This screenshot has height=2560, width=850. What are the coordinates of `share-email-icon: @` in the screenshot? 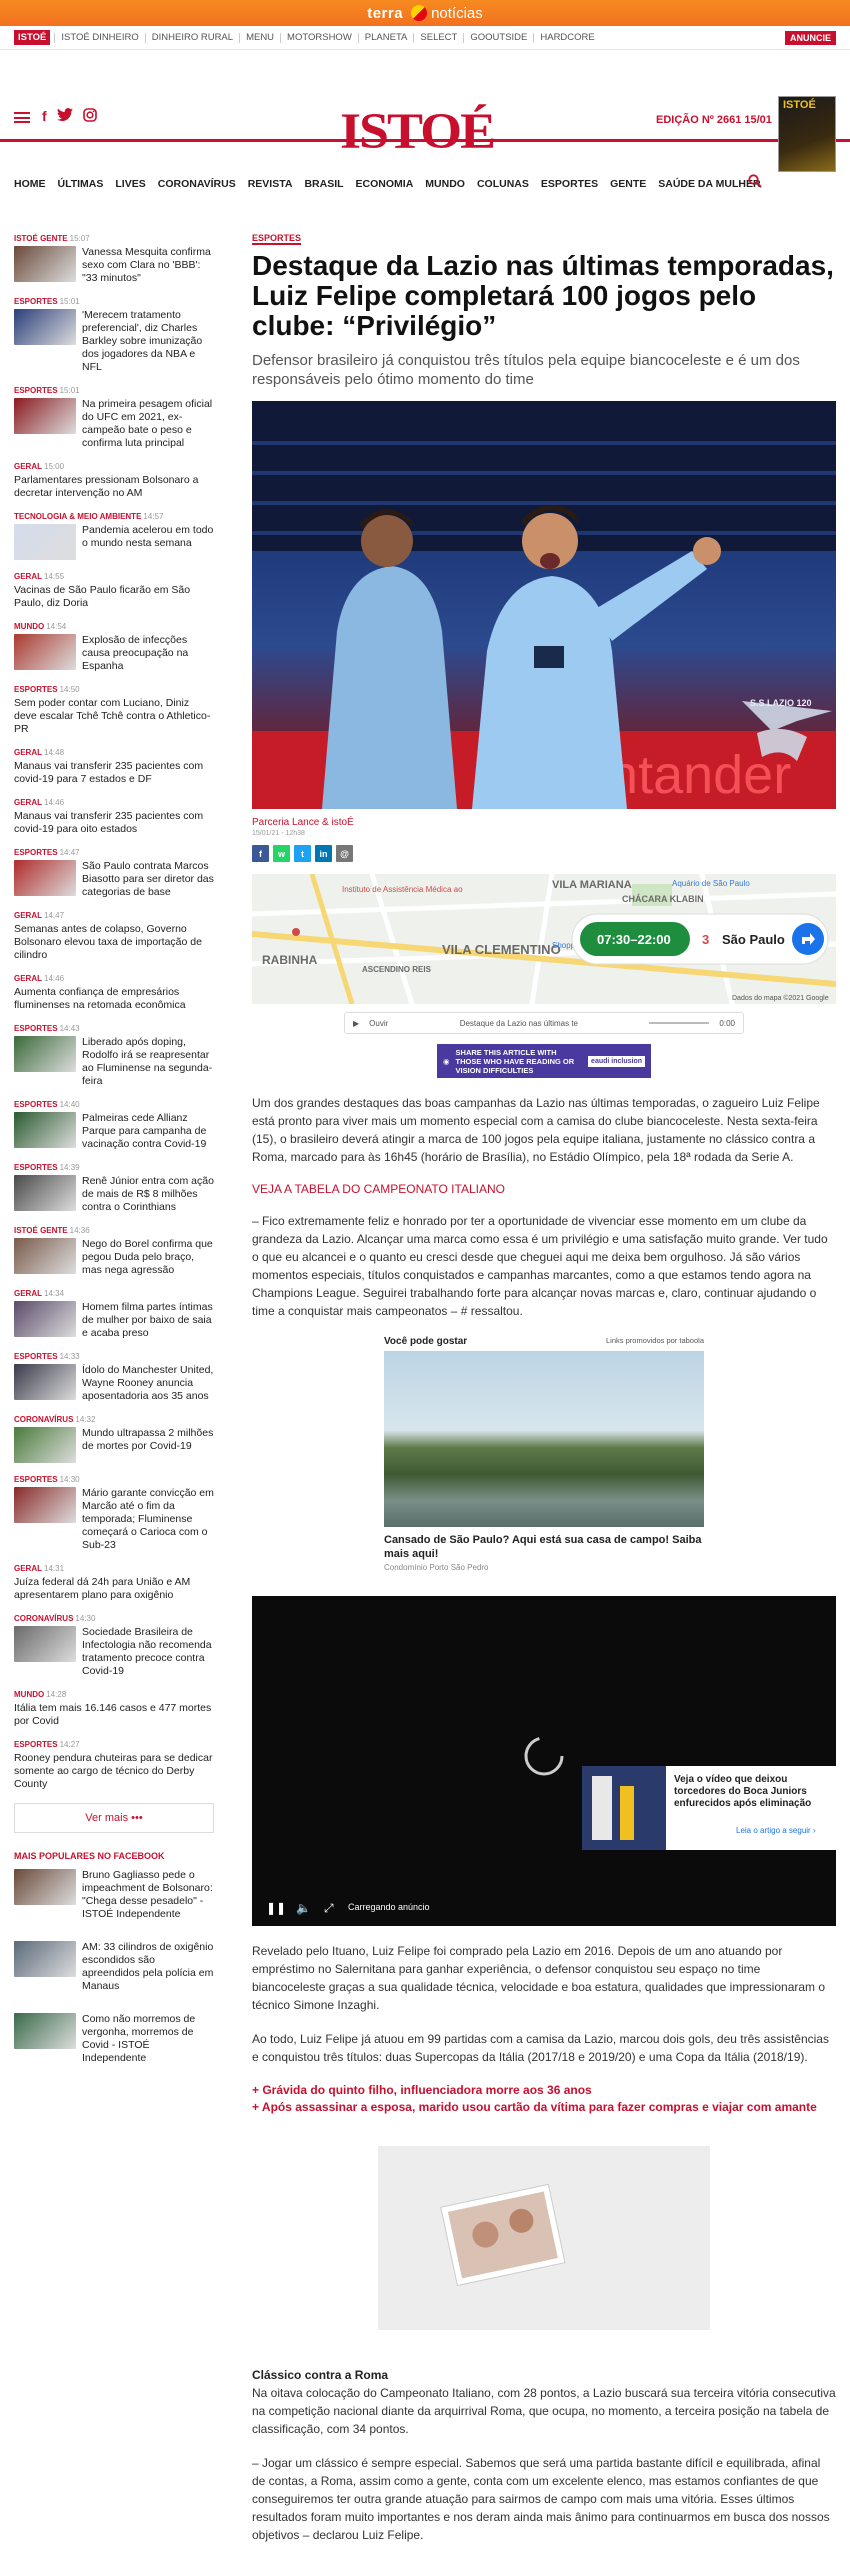 It's located at (344, 853).